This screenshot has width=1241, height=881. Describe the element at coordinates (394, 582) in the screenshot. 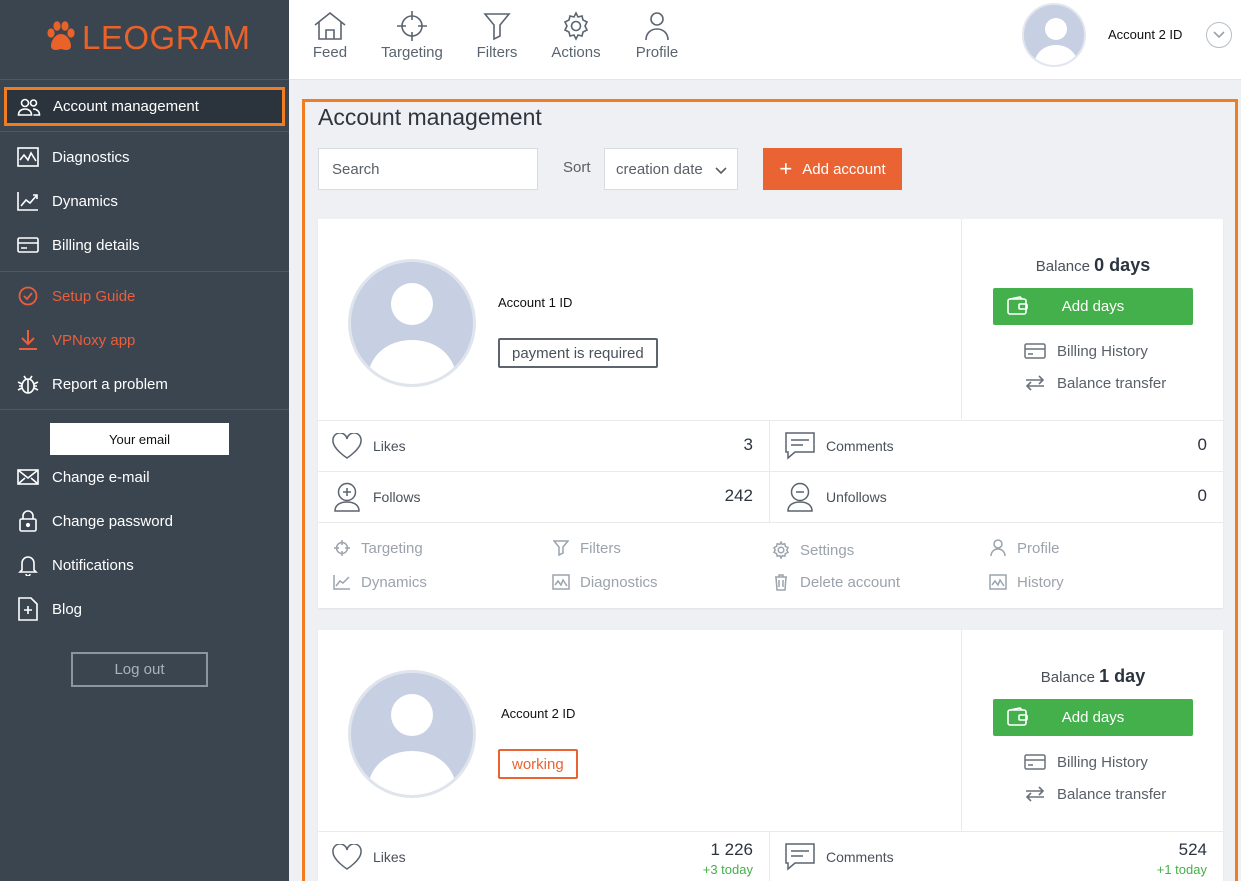

I see `action-label: Dynamics` at that location.